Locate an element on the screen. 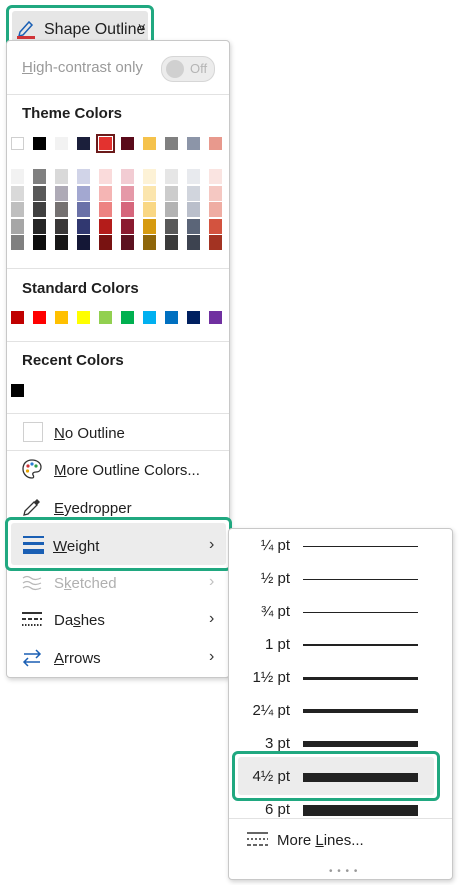 The width and height of the screenshot is (464, 885). dashes-item: Dashes › is located at coordinates (118, 621).